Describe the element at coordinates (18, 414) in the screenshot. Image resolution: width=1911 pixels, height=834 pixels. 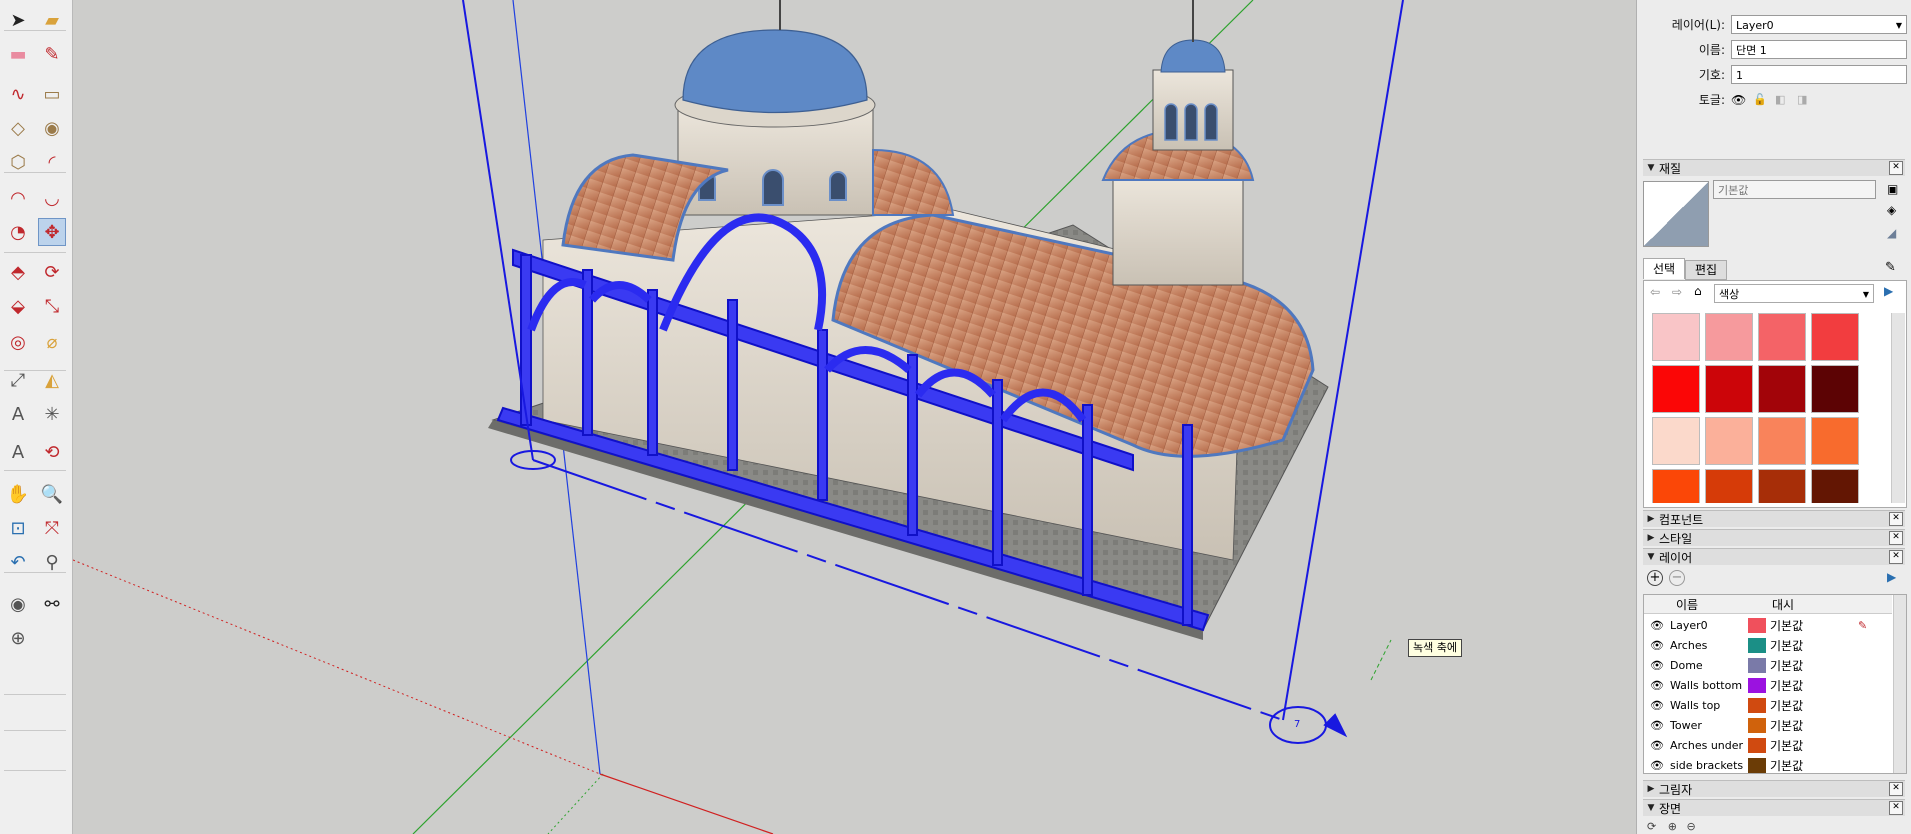
I see `text-tool-button: A` at that location.